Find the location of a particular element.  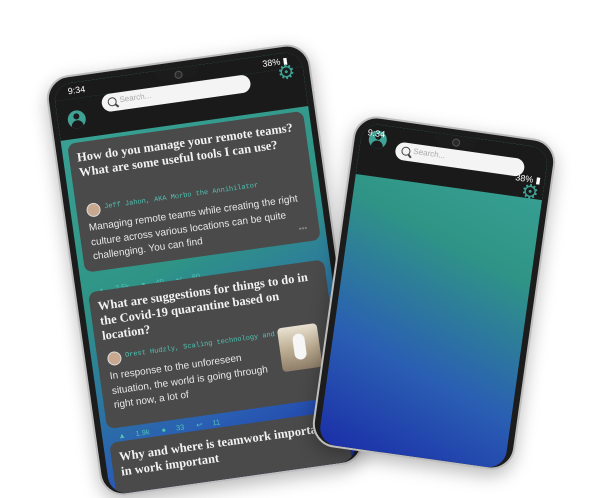

avatar-icon is located at coordinates (76, 119).